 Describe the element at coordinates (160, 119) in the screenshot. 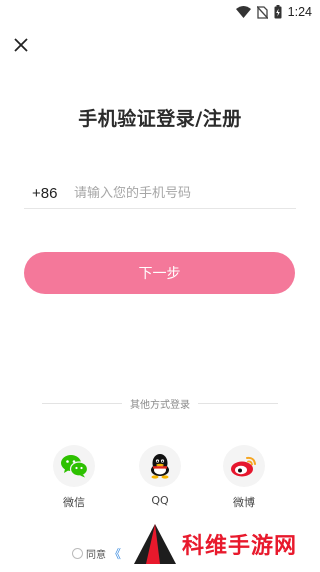

I see `page-title: 手机验证登录/注册` at that location.